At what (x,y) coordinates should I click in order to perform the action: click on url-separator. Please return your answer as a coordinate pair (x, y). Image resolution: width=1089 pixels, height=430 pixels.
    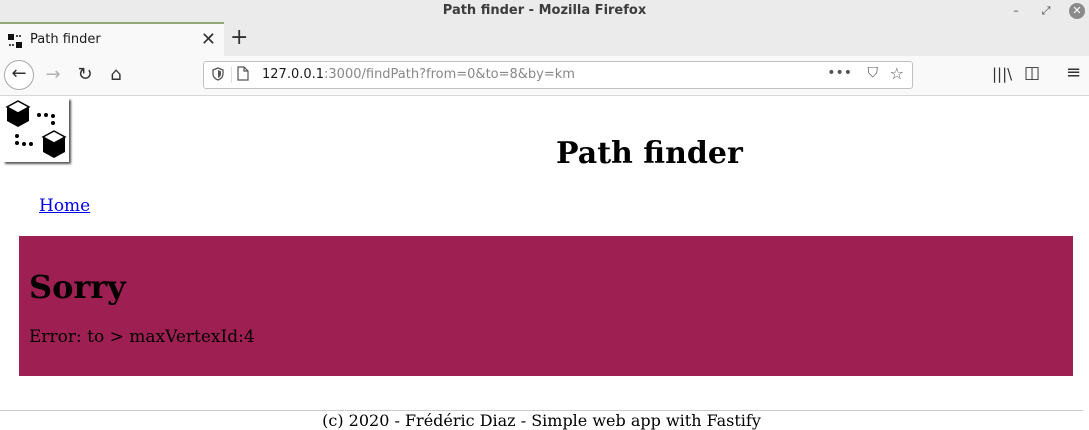
    Looking at the image, I should click on (231, 75).